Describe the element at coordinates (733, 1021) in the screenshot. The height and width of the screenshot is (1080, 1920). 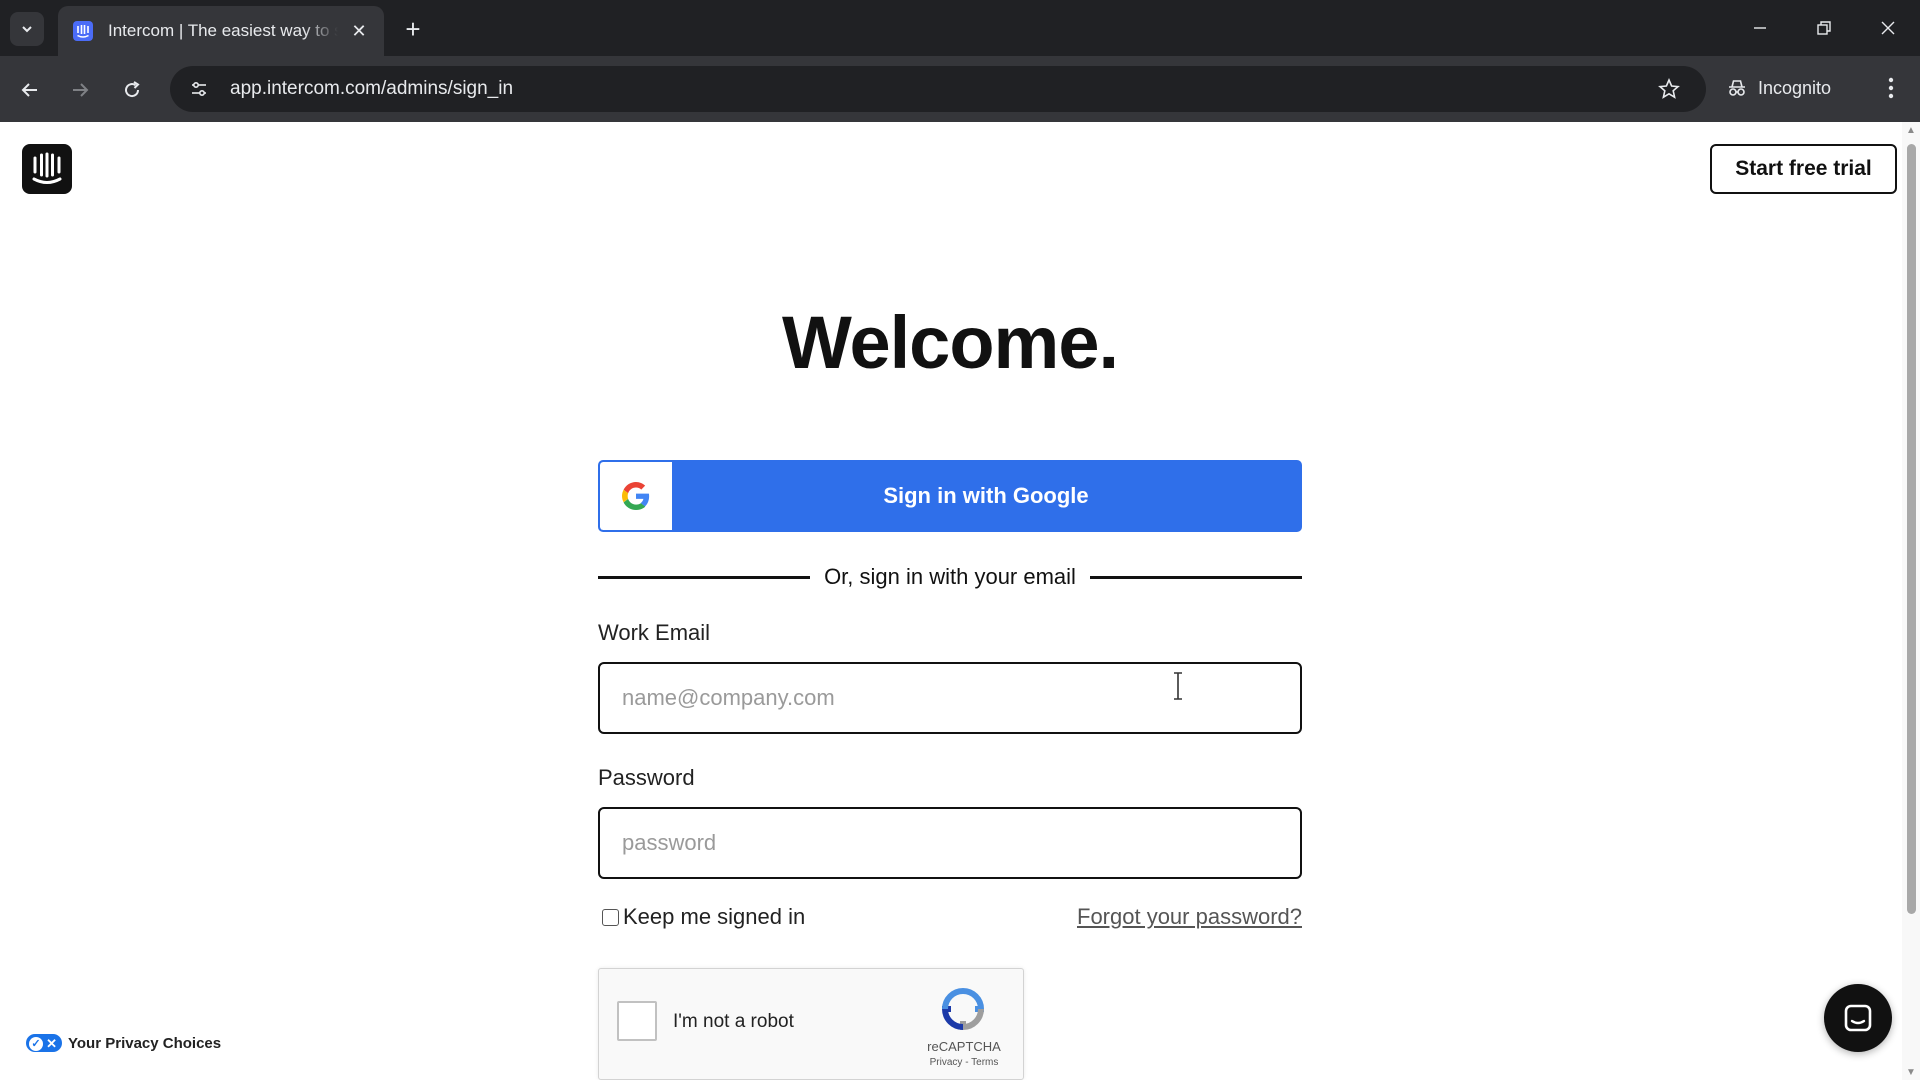
I see `recaptcha-label: I'm not a robot` at that location.